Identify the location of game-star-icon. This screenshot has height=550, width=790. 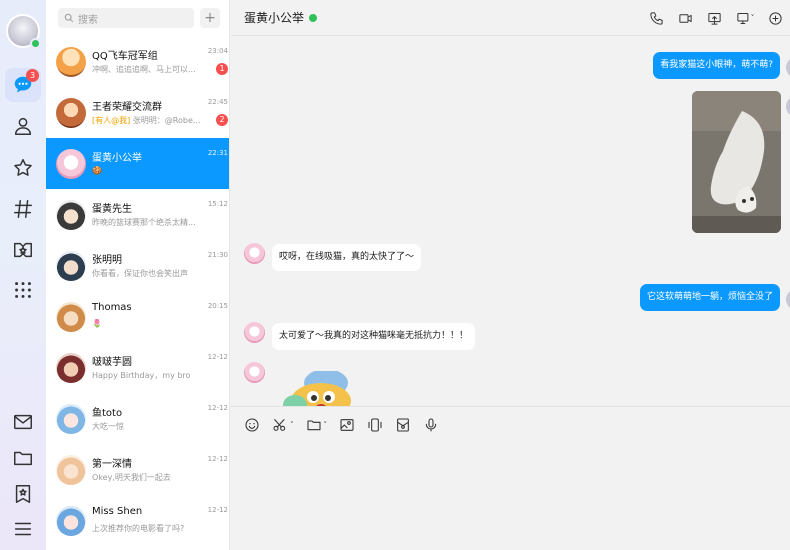
(23, 250).